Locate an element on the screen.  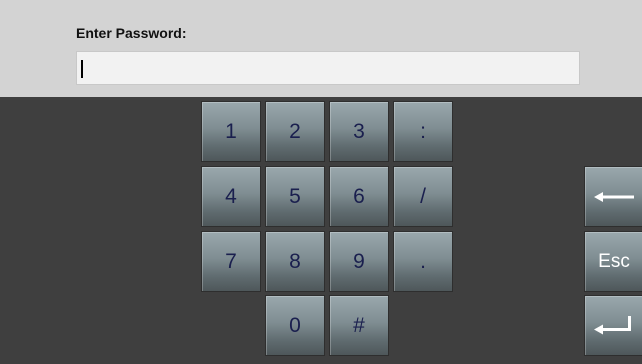
key-3: 3 is located at coordinates (359, 131).